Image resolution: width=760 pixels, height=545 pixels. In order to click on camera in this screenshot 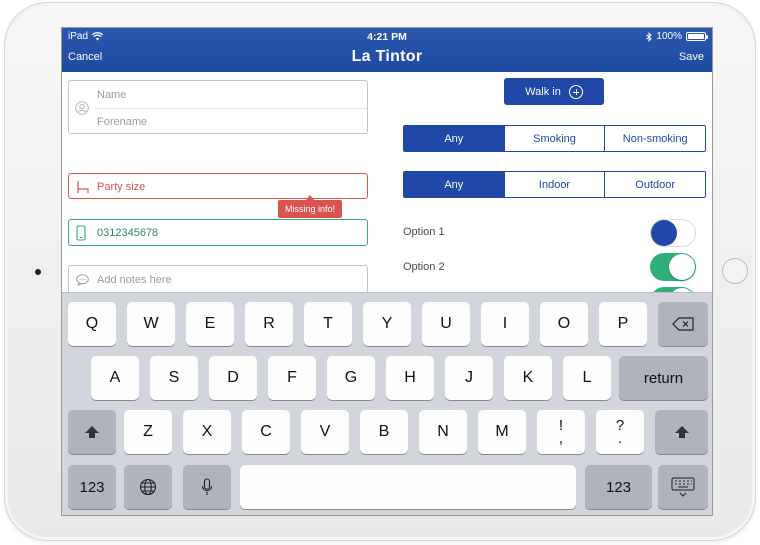, I will do `click(38, 272)`.